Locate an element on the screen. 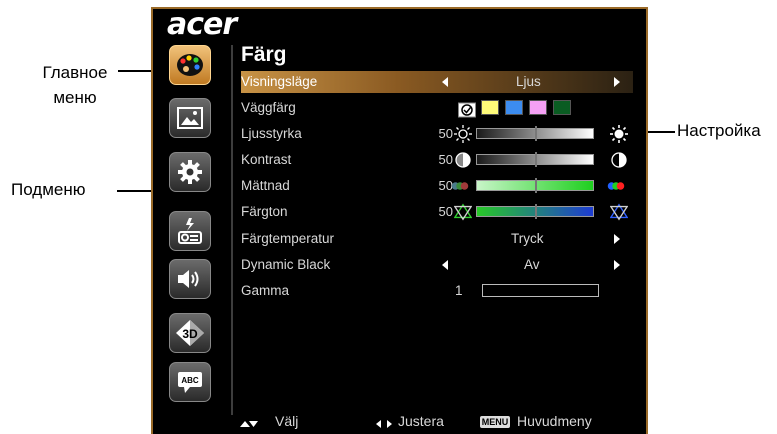 The image size is (777, 434). menu-key-badge: MENU is located at coordinates (495, 422).